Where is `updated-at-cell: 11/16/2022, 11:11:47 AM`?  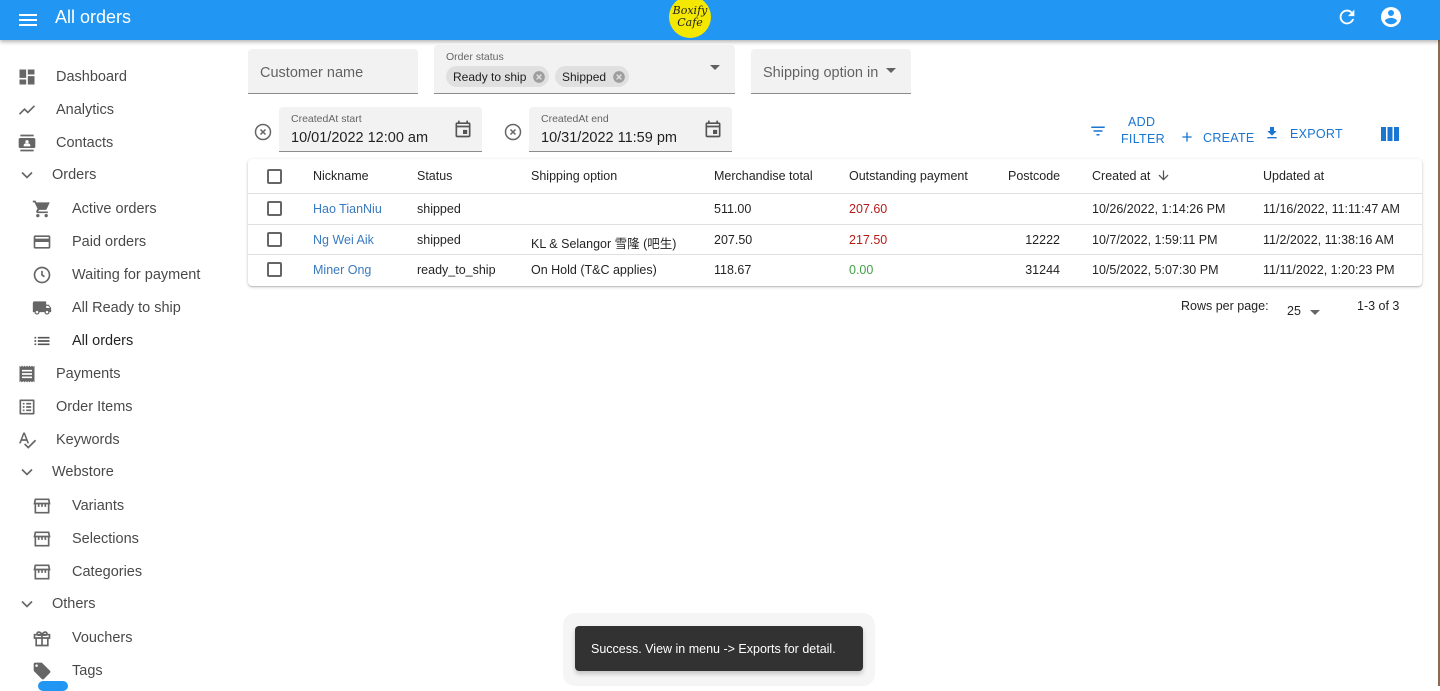
updated-at-cell: 11/16/2022, 11:11:47 AM is located at coordinates (1331, 209).